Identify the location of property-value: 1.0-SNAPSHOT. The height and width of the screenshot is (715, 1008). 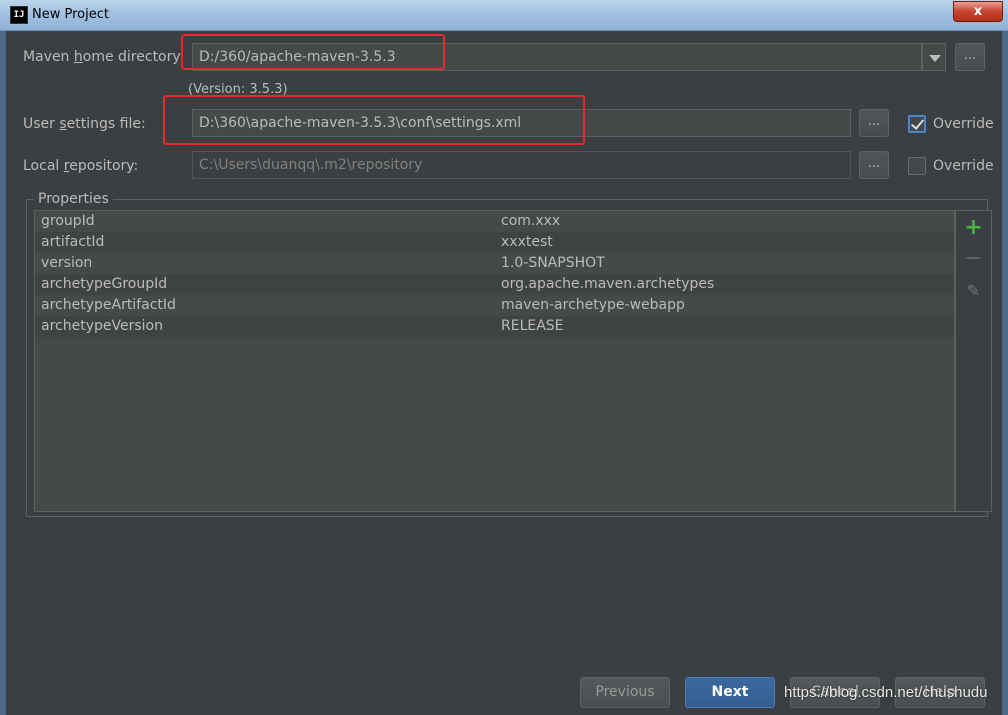
(553, 263).